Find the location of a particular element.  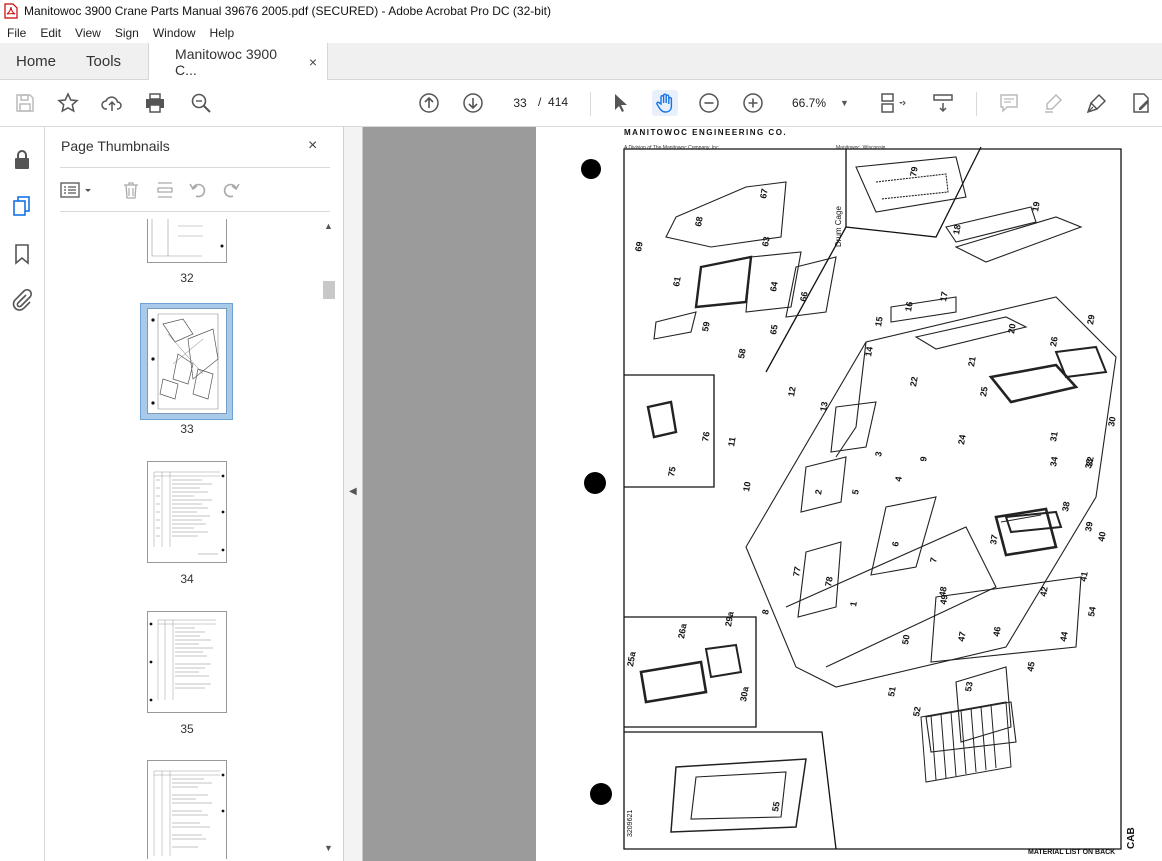

part-callout: 20 is located at coordinates (1012, 329).